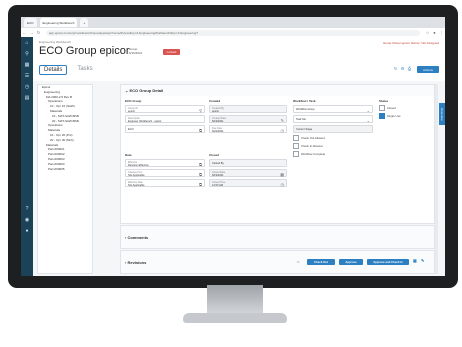 This screenshot has width=462, height=347. I want to click on checked-out-field: Checked Out Not Applicable ⧉, so click(165, 173).